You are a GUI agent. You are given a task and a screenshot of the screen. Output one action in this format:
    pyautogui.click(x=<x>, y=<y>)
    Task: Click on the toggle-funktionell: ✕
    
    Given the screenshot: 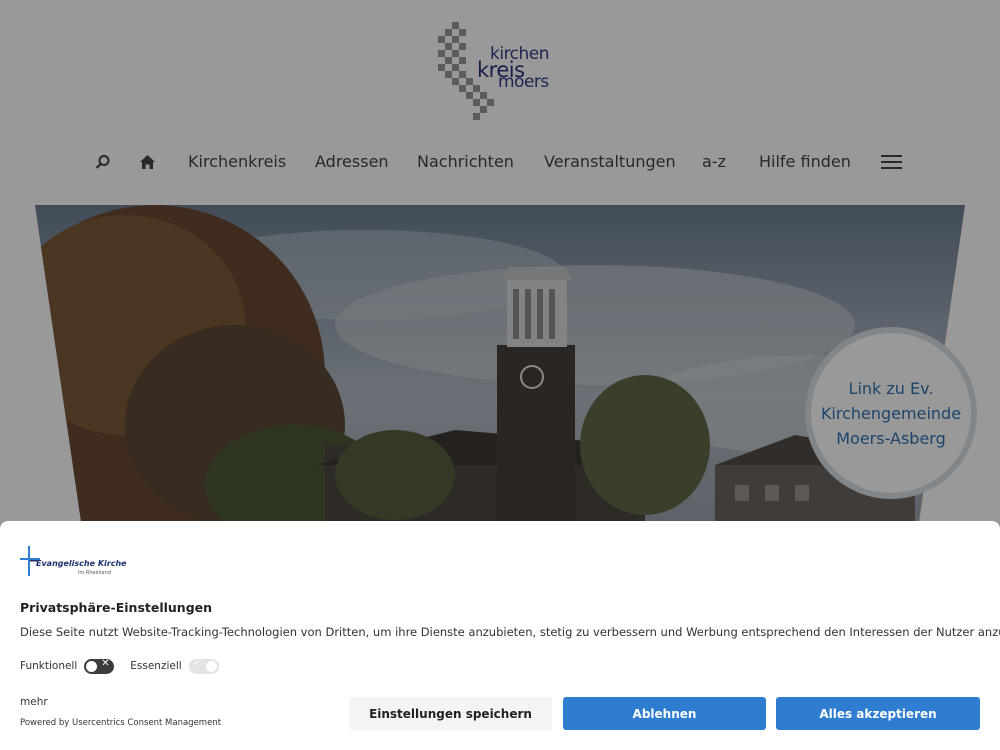 What is the action you would take?
    pyautogui.click(x=99, y=665)
    